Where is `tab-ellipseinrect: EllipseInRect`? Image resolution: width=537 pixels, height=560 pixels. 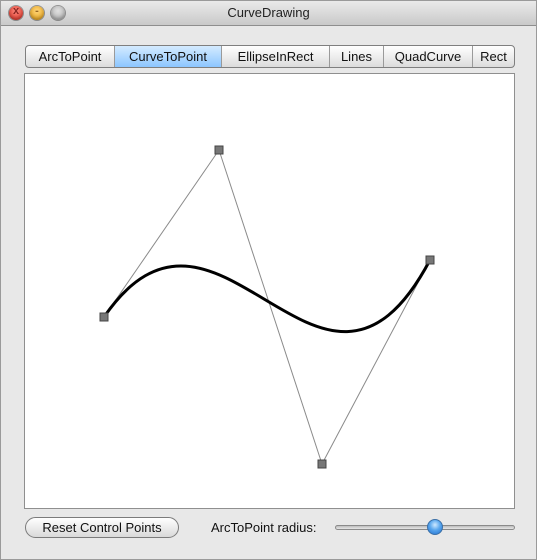 tab-ellipseinrect: EllipseInRect is located at coordinates (276, 56).